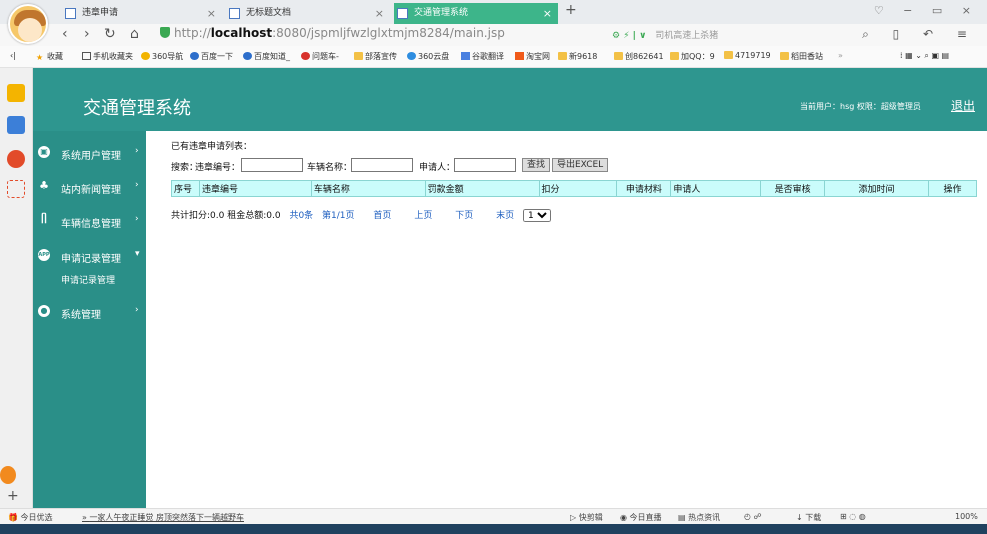 The image size is (987, 534). Describe the element at coordinates (211, 56) in the screenshot. I see `bookmark-baidu: 百度一下` at that location.